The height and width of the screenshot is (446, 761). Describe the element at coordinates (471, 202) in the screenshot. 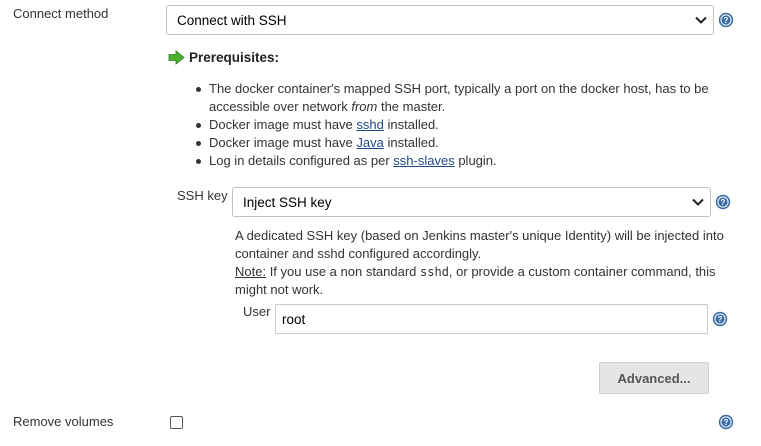

I see `ssh-key-select: Inject SSH key` at that location.